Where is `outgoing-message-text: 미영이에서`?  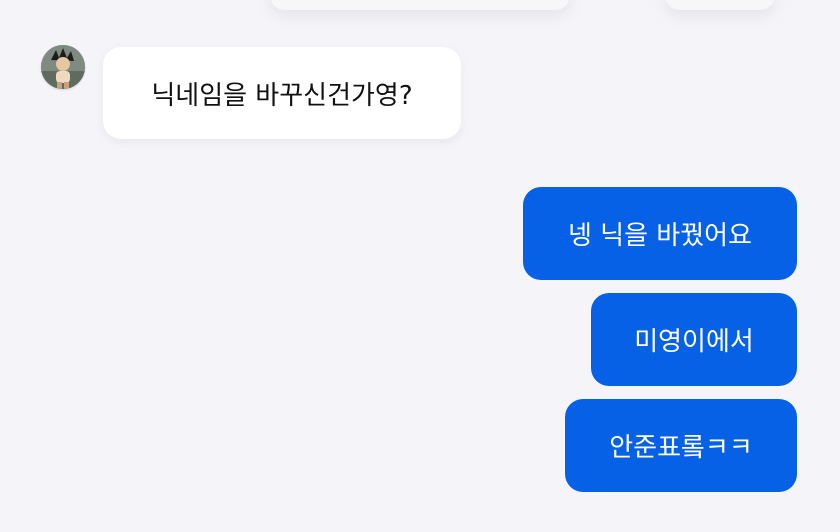 outgoing-message-text: 미영이에서 is located at coordinates (694, 342).